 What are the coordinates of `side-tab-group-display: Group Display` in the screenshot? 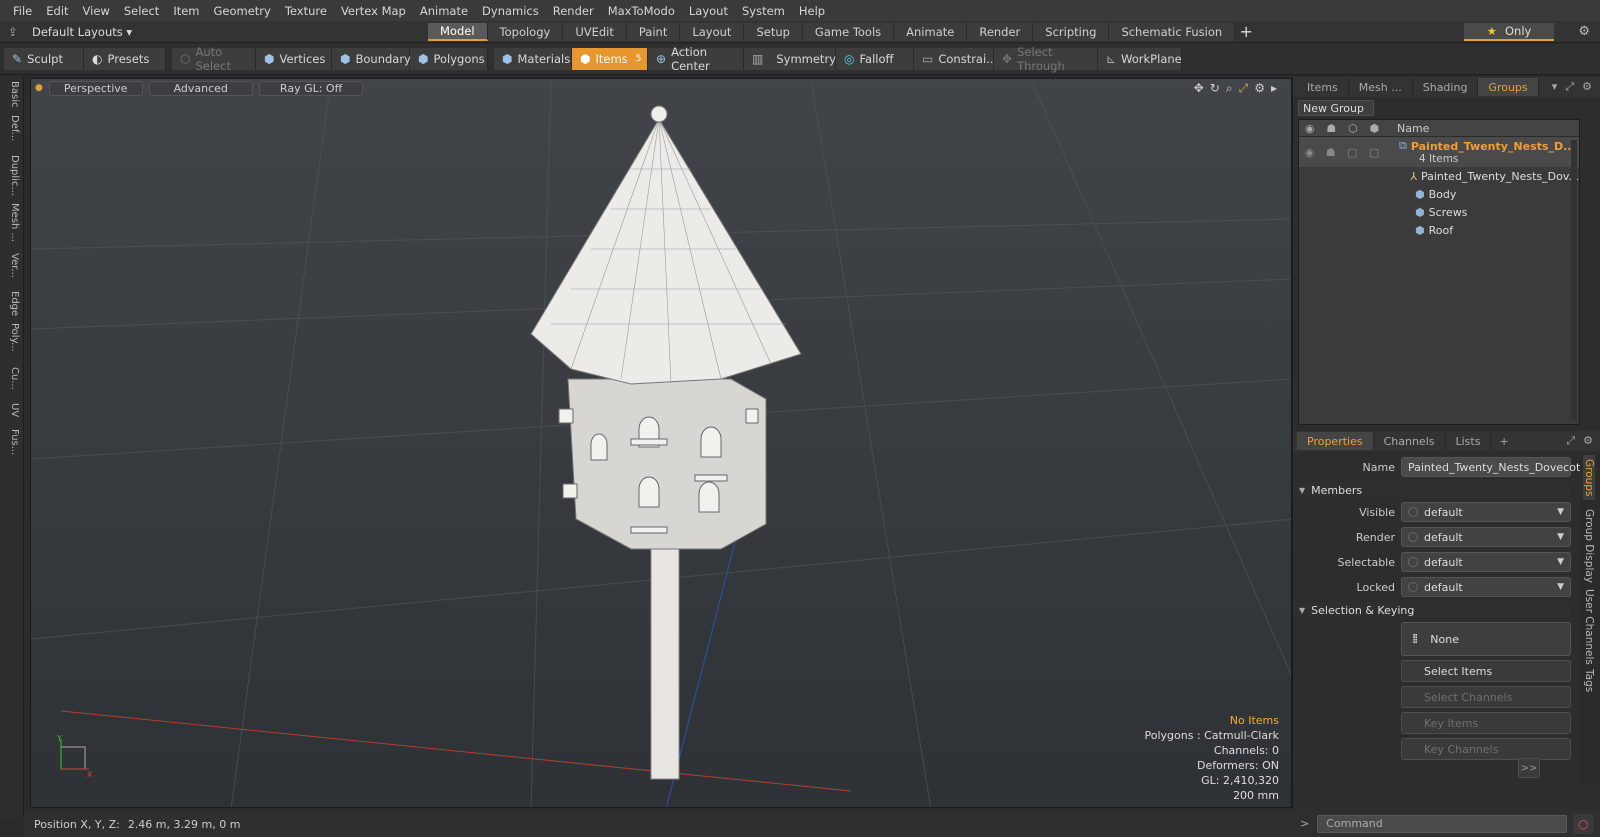 It's located at (1589, 546).